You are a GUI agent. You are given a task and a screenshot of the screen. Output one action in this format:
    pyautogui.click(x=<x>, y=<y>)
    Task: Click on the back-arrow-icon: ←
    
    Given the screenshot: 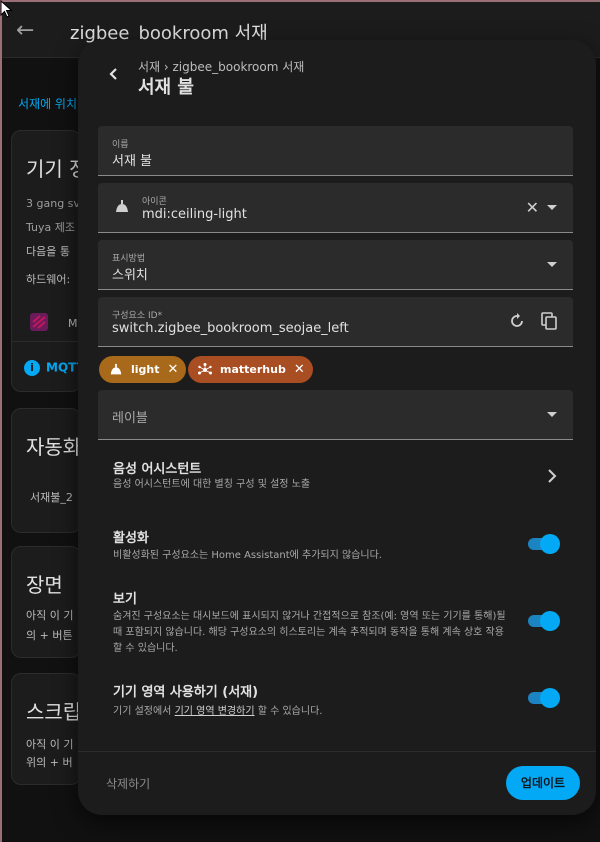 What is the action you would take?
    pyautogui.click(x=25, y=30)
    